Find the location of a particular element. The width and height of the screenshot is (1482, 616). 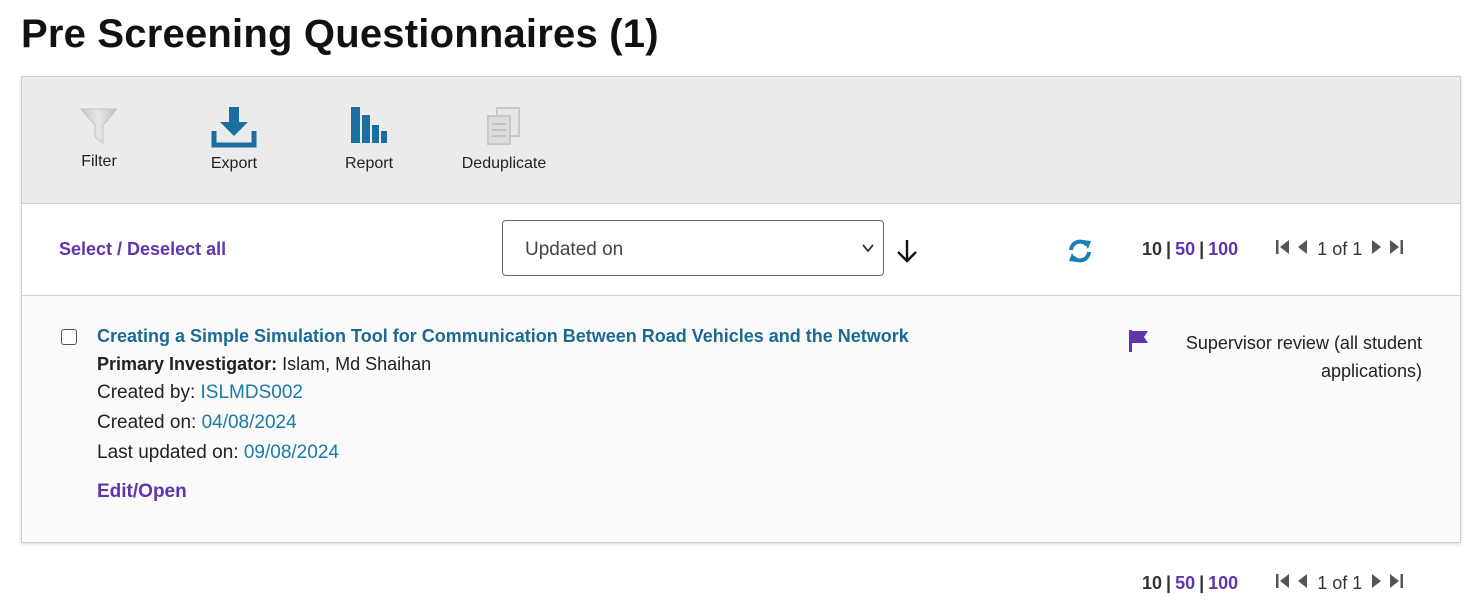

primary-investigator-line: Primary Investigator: Islam, Md Shaihan is located at coordinates (264, 364).